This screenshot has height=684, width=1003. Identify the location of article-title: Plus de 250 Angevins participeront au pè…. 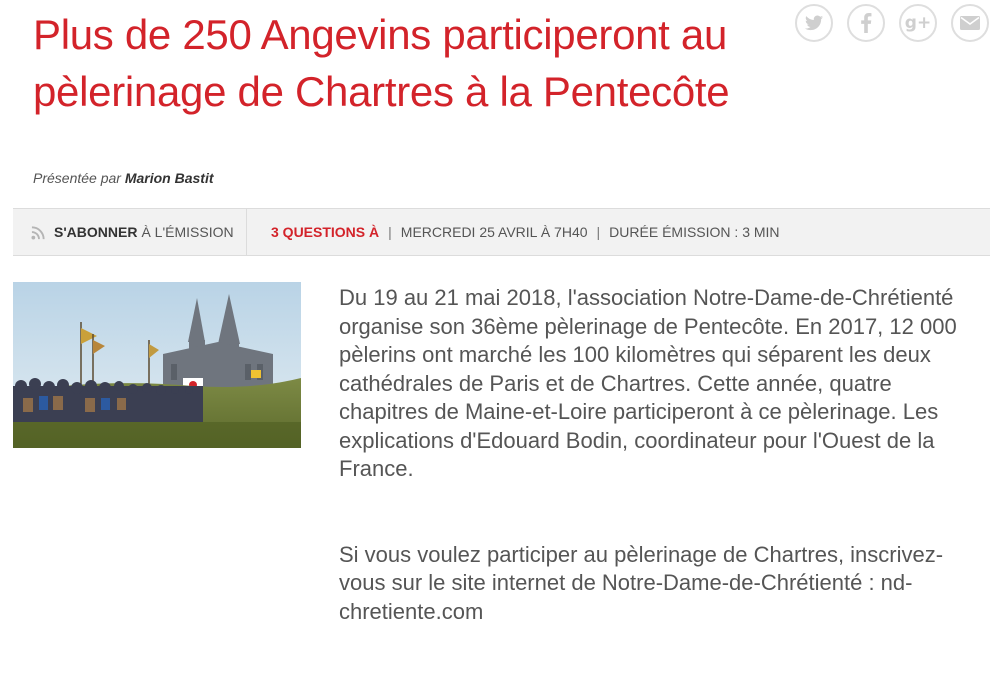
(381, 63).